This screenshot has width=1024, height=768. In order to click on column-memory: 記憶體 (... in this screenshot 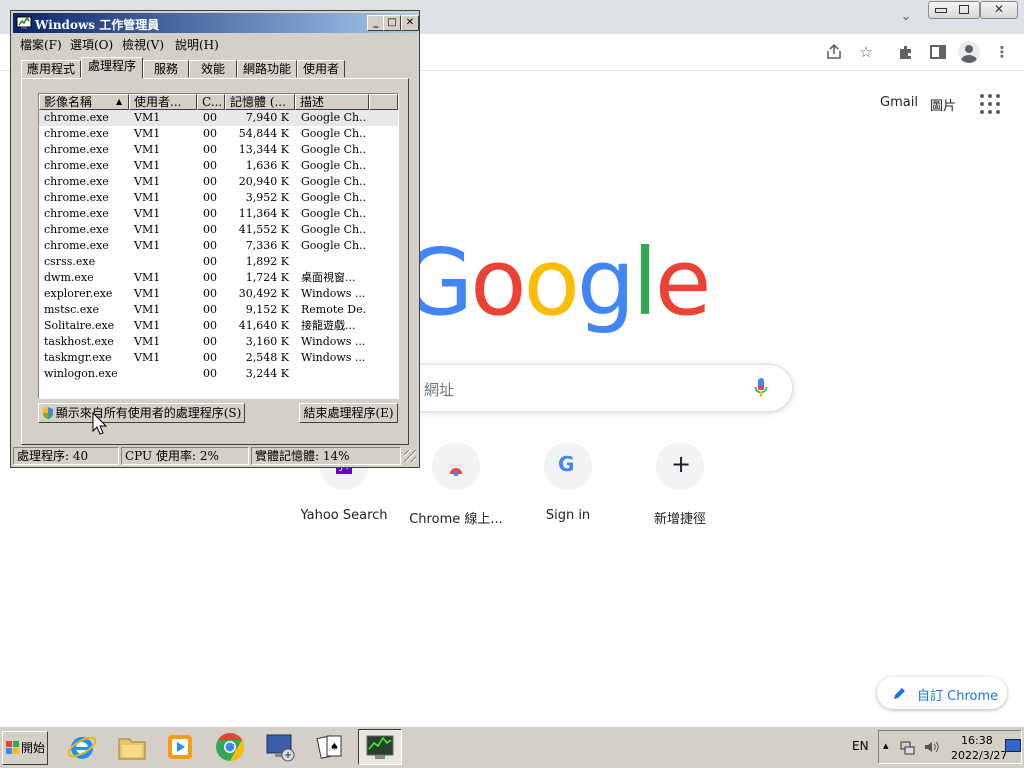, I will do `click(260, 102)`.